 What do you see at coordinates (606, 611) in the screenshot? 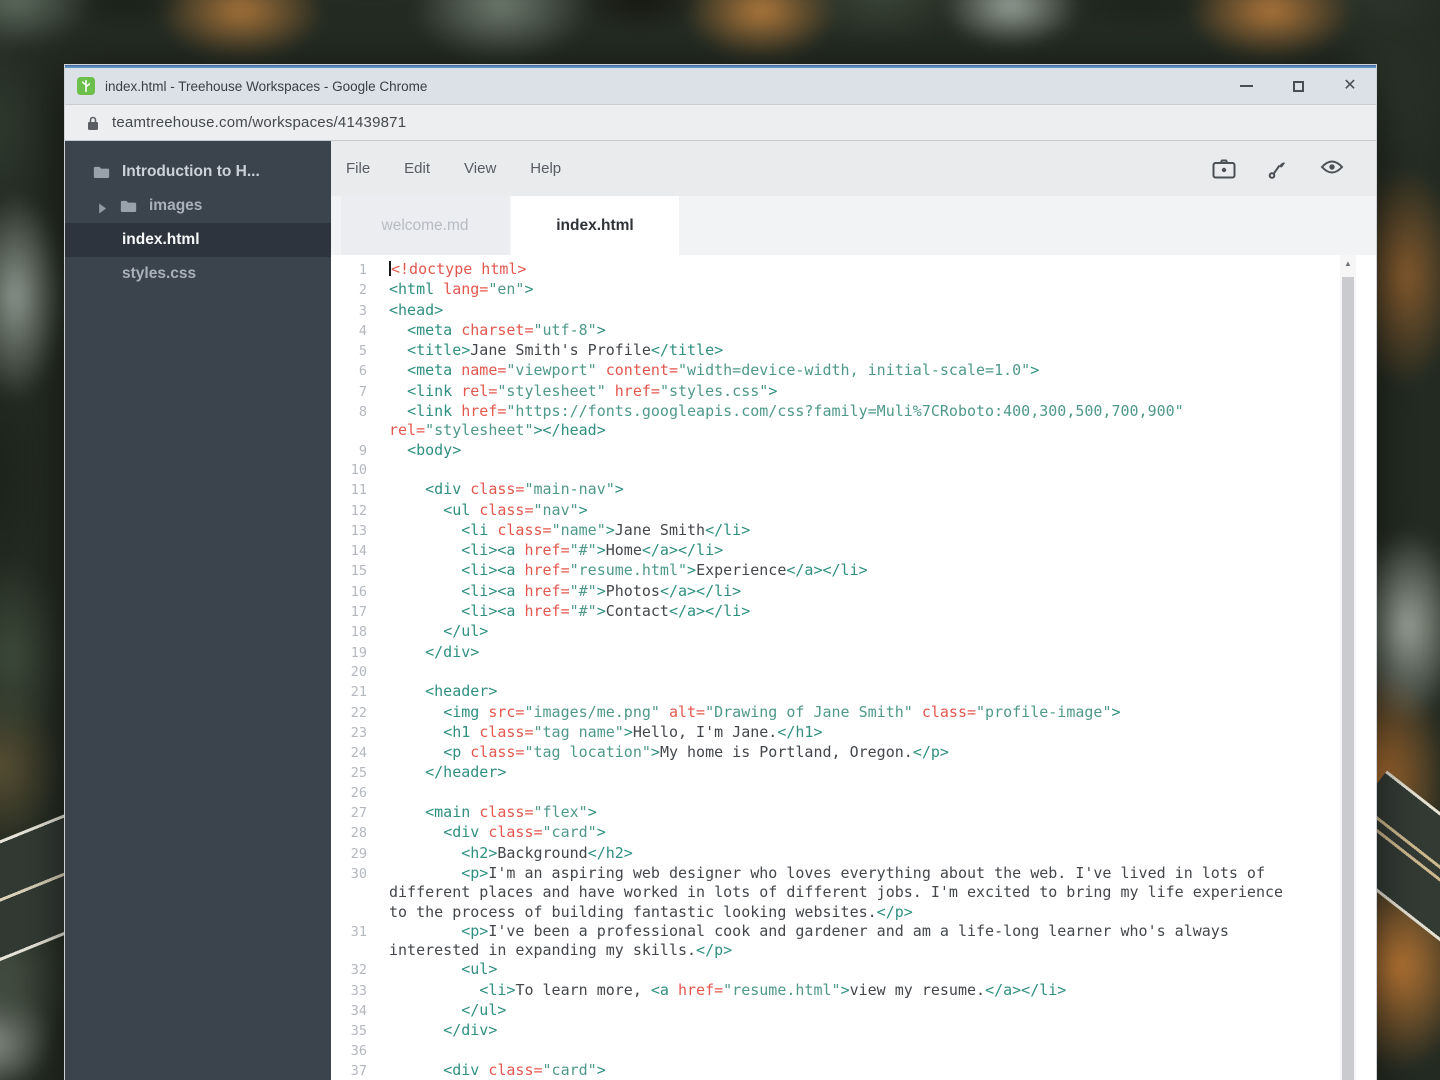
I see `code-line-content: <li><a href="#">Contact</a></li>` at bounding box center [606, 611].